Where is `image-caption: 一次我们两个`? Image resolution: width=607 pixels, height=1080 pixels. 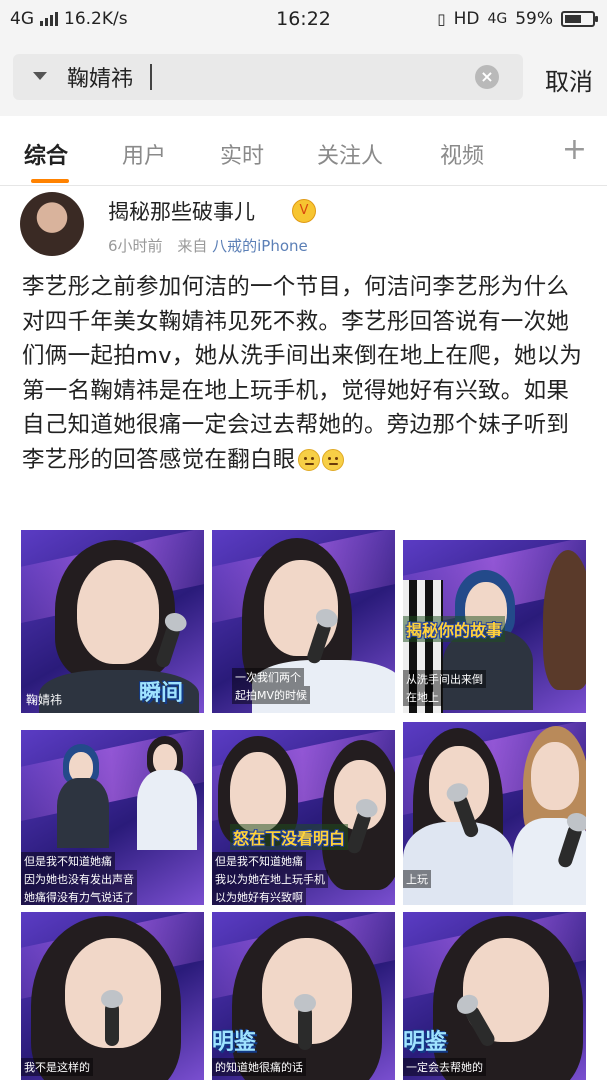 image-caption: 一次我们两个 is located at coordinates (268, 677).